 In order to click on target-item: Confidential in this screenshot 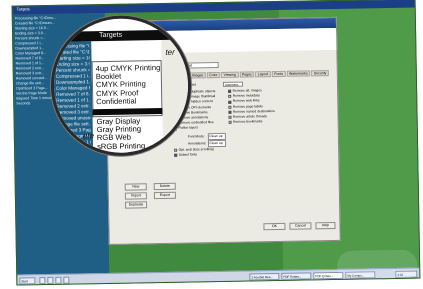, I will do `click(143, 101)`.